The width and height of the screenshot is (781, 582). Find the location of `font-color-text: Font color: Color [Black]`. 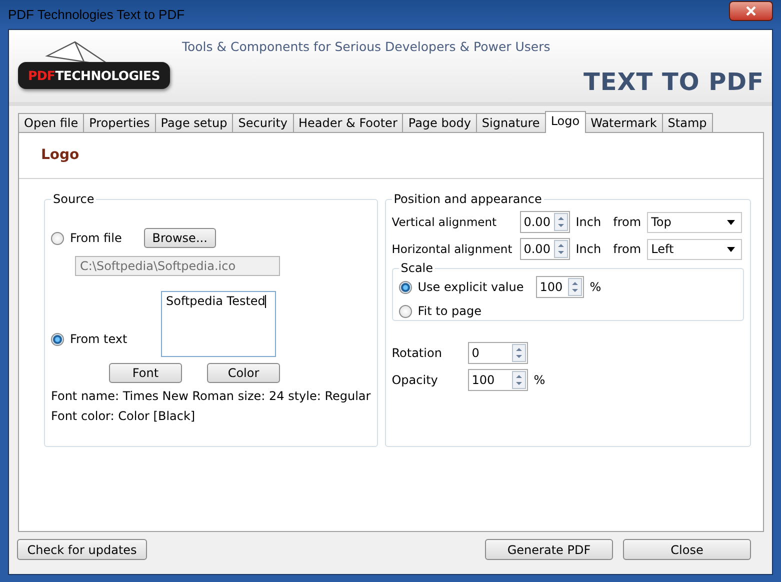

font-color-text: Font color: Color [Black] is located at coordinates (123, 416).